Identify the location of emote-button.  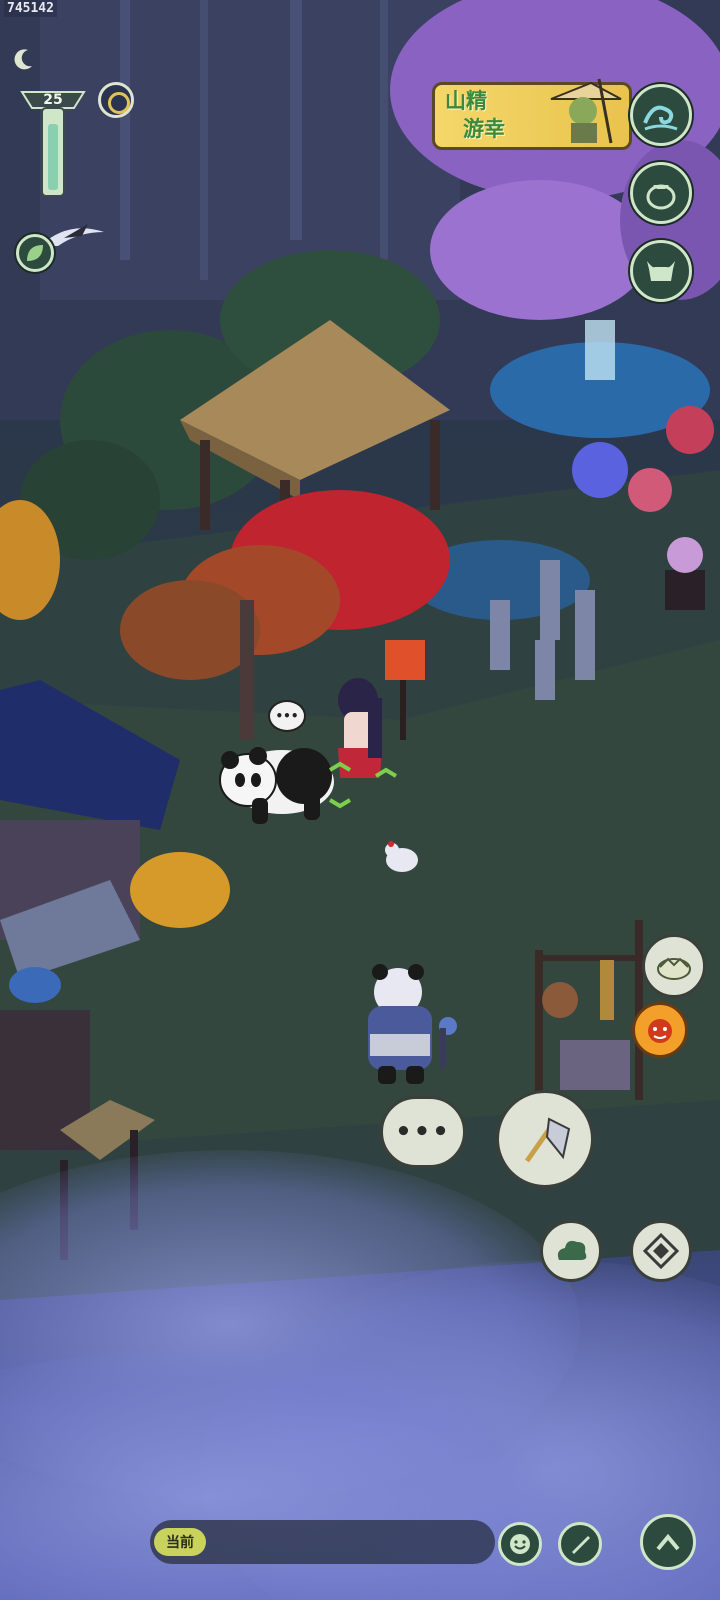
(520, 1544).